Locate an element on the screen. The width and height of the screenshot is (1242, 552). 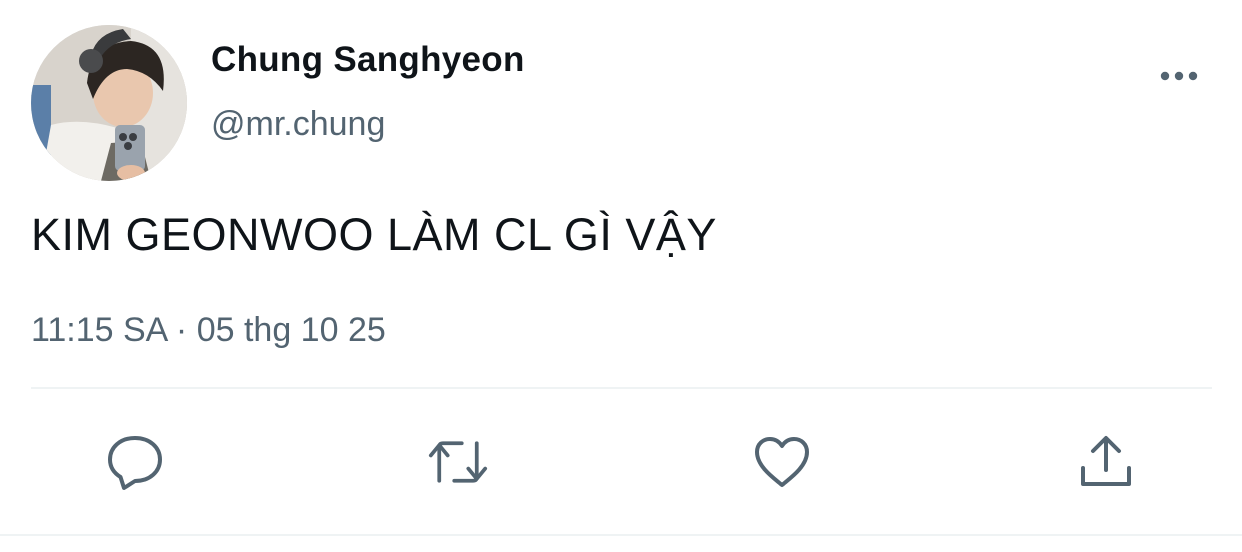
like-button is located at coordinates (782, 462).